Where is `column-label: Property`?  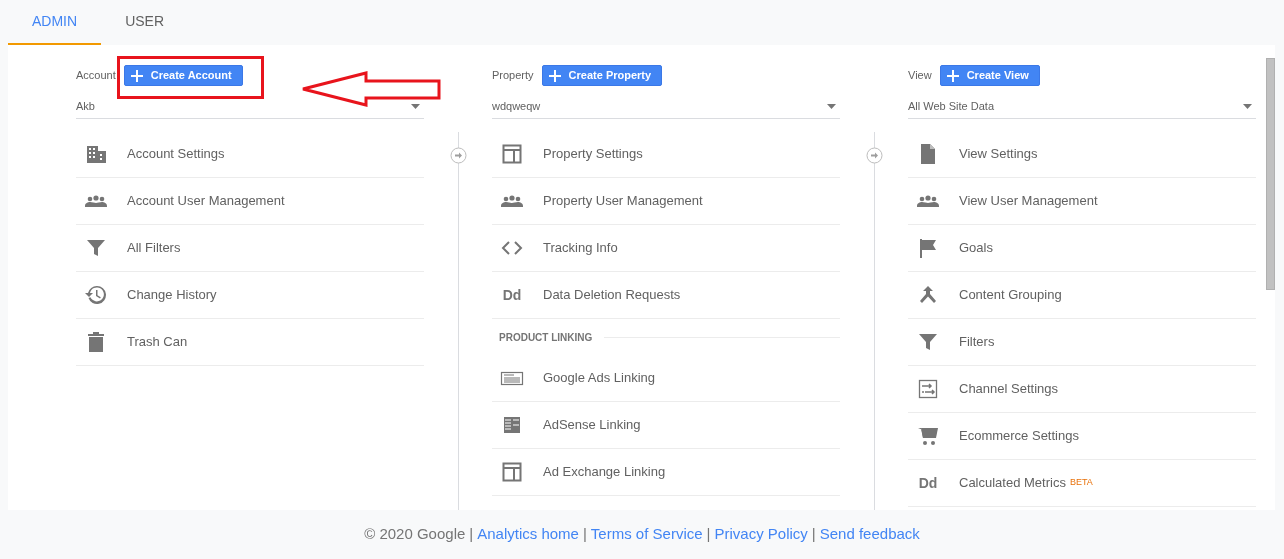 column-label: Property is located at coordinates (513, 76).